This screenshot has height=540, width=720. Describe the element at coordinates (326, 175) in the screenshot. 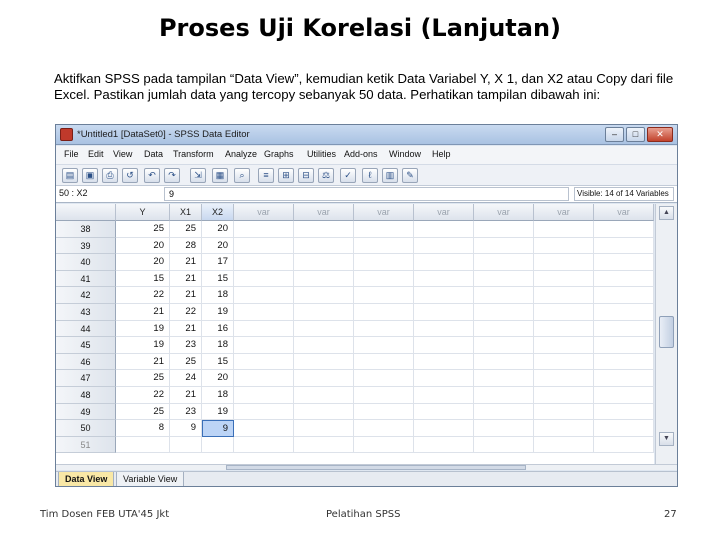

I see `weight-cases-icon: ⚖` at that location.